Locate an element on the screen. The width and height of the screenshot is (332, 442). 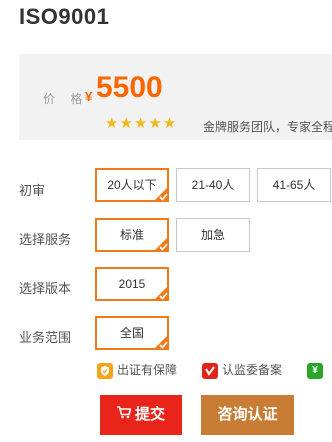
guarantee-label: 认监委备案 is located at coordinates (252, 370).